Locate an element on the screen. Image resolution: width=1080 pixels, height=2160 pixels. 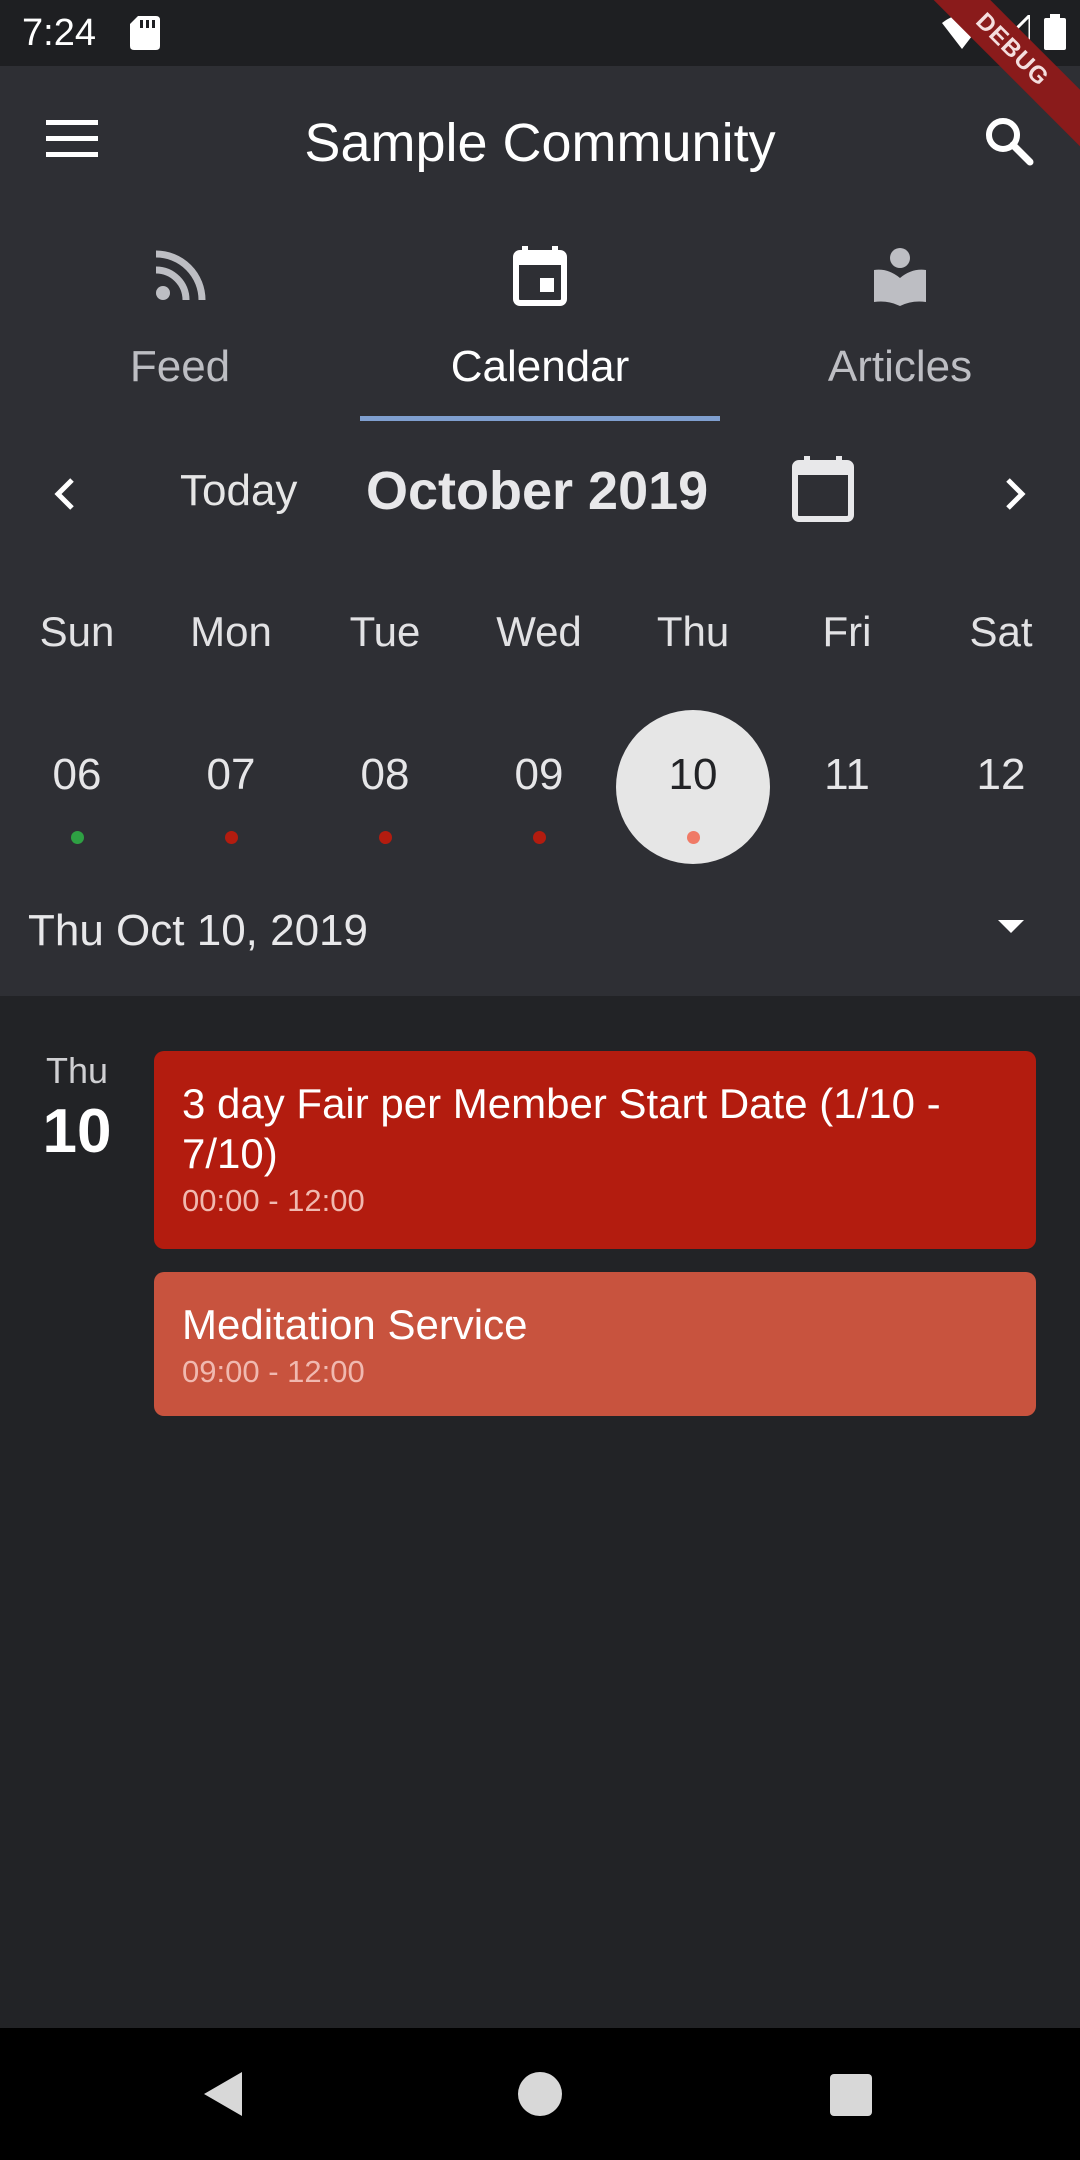
event-title: Meditation Service is located at coordinates (355, 1324).